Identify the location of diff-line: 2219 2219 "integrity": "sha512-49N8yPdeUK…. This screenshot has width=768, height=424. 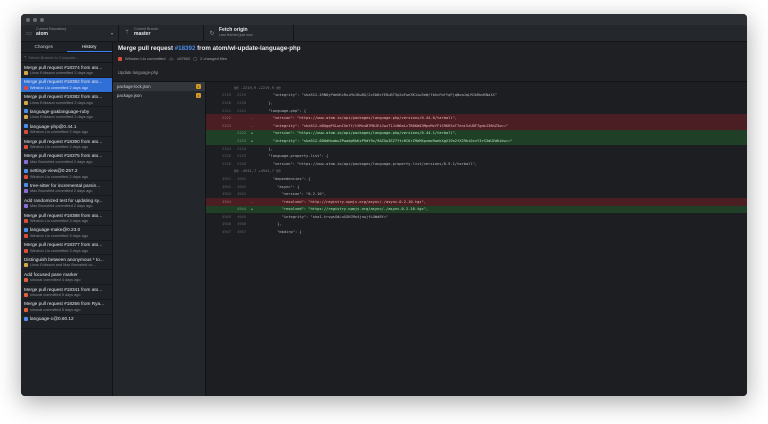
(476, 96).